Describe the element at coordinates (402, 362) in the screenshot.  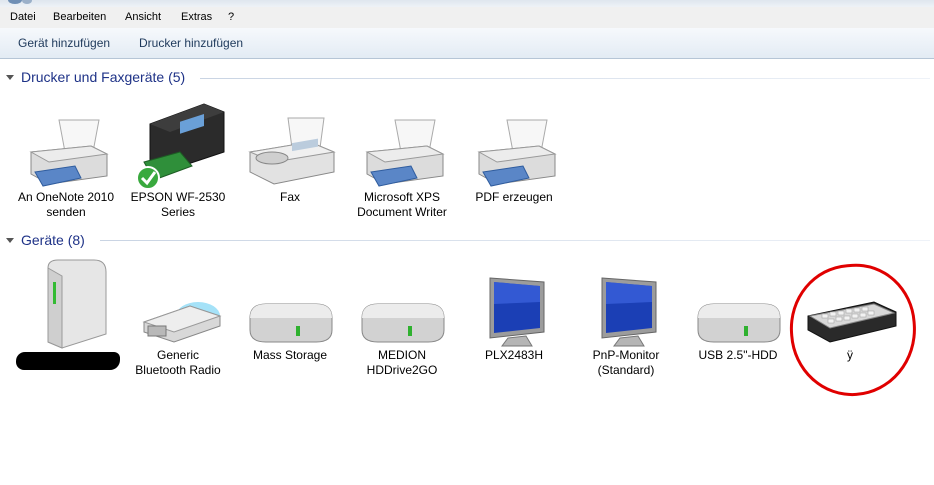
I see `device-label: MEDION HDDrive2GO` at that location.